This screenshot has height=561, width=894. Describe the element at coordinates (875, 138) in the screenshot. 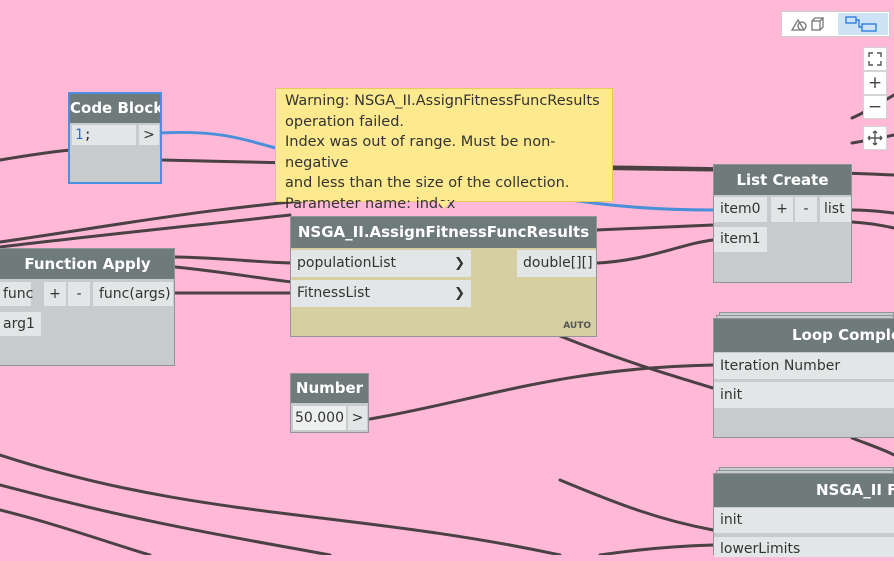

I see `pan-icon` at that location.